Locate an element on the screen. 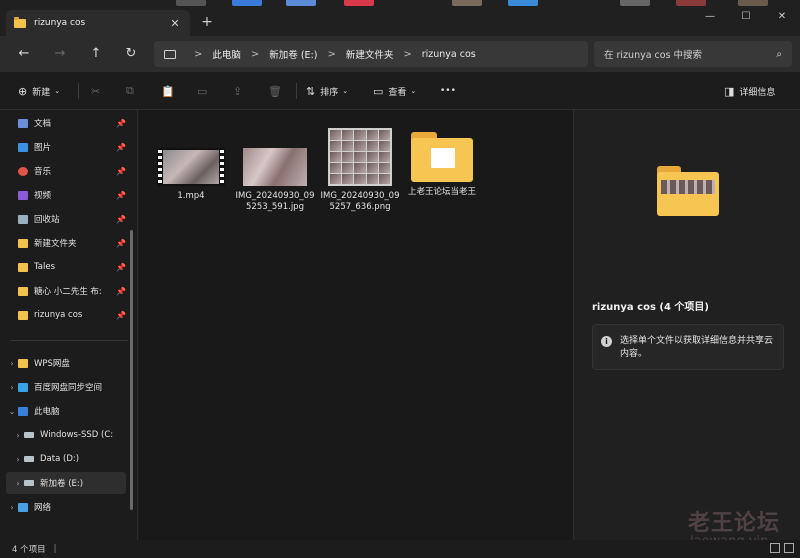 The height and width of the screenshot is (558, 800). this-pc-icon is located at coordinates (23, 411).